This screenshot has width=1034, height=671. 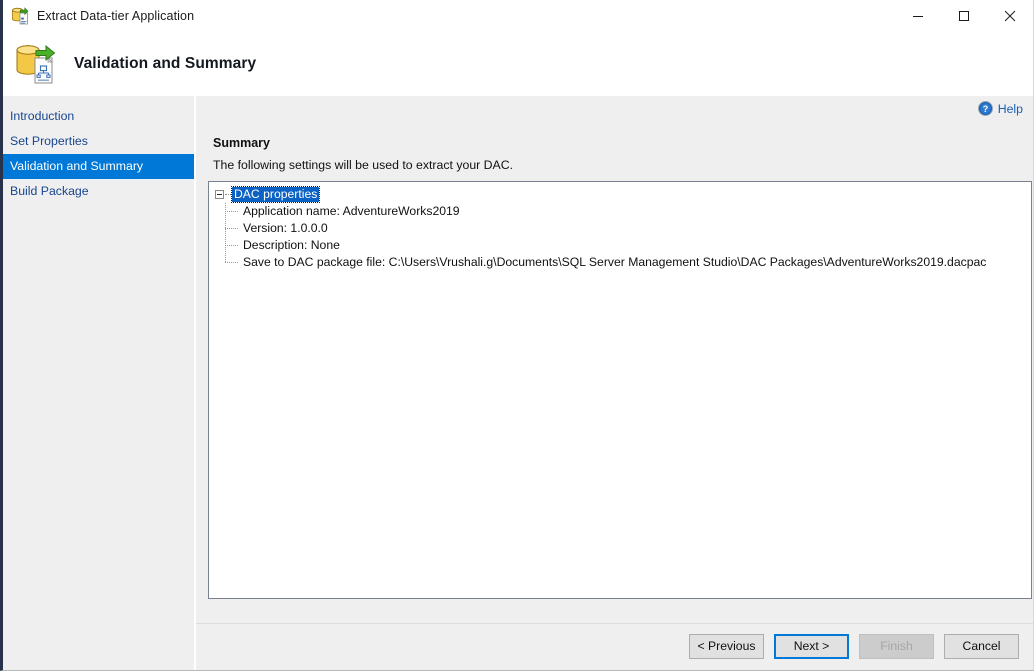 I want to click on help-circle-icon: ?, so click(x=985, y=108).